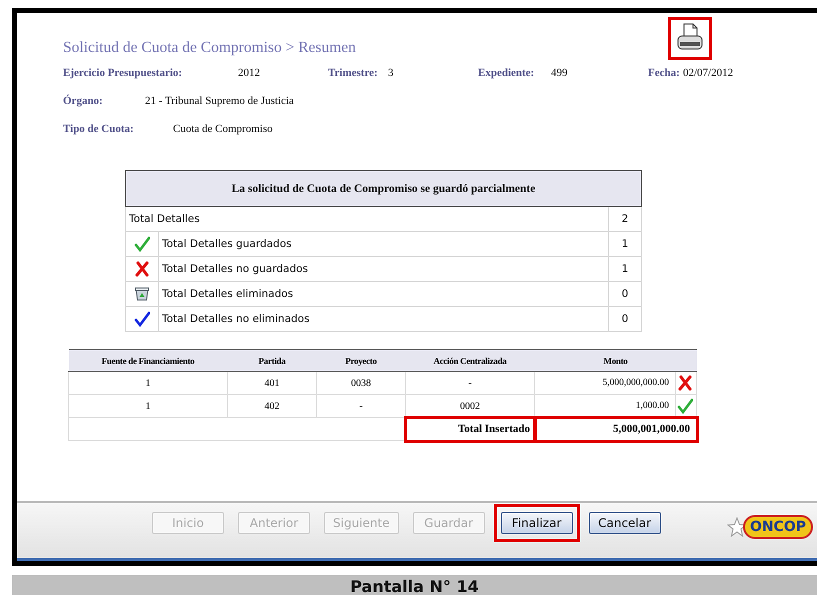  I want to click on column-header: Proyecto, so click(361, 361).